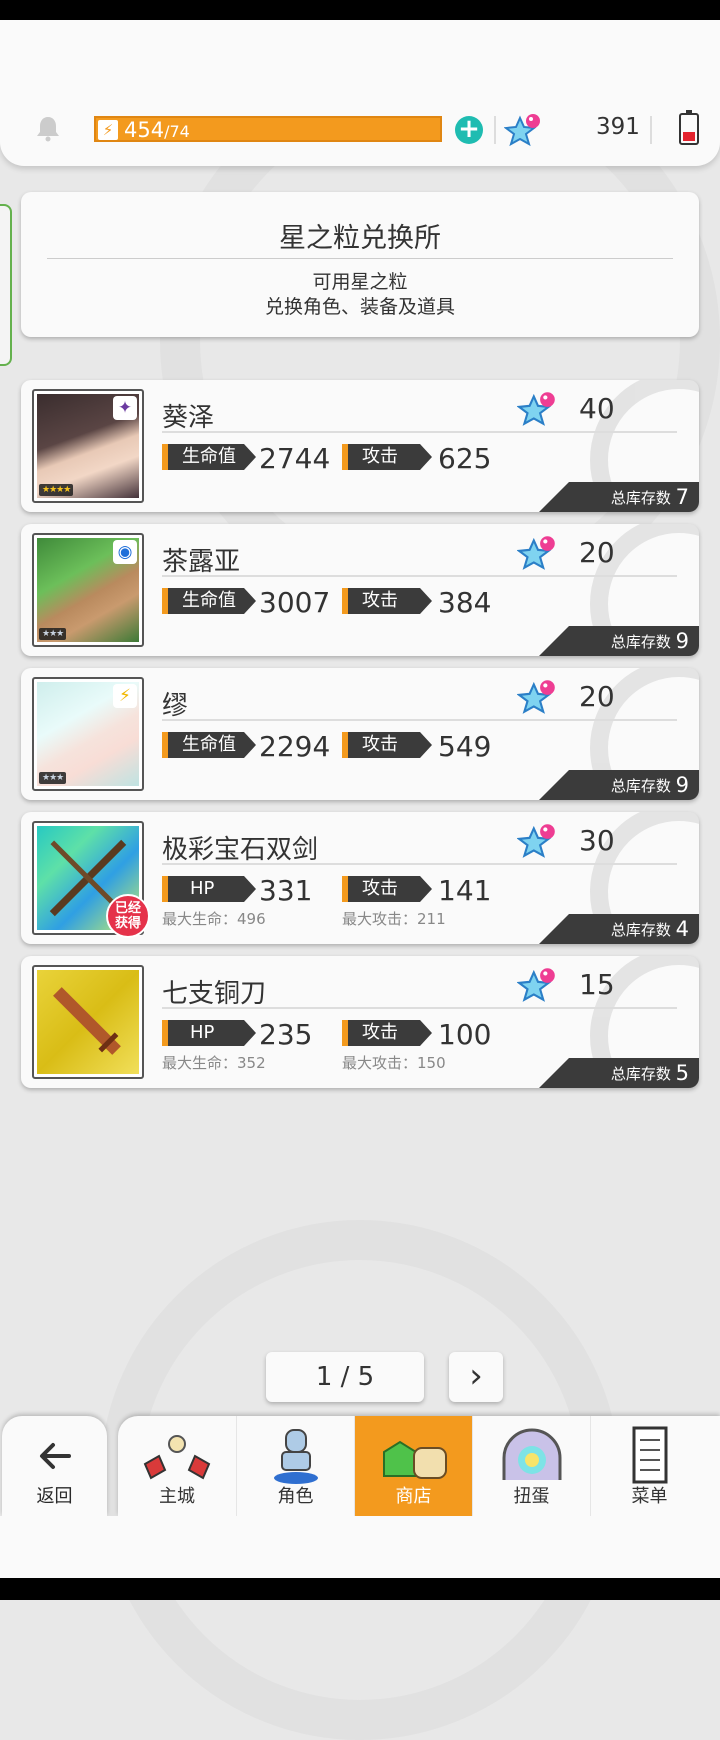 The width and height of the screenshot is (720, 1740). What do you see at coordinates (125, 552) in the screenshot?
I see `water-element-icon: ◉` at bounding box center [125, 552].